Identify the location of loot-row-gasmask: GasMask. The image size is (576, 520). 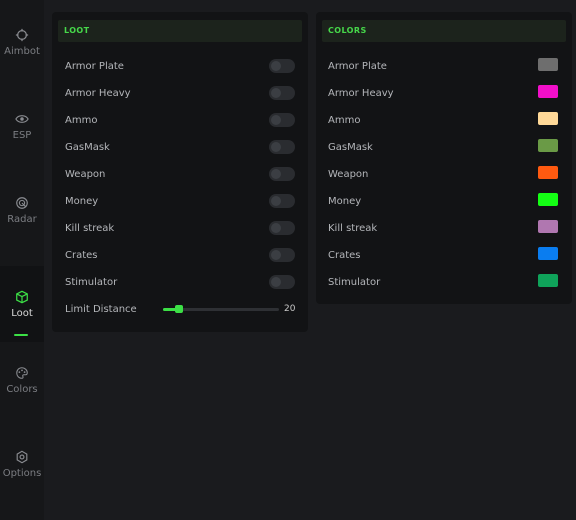
(87, 147).